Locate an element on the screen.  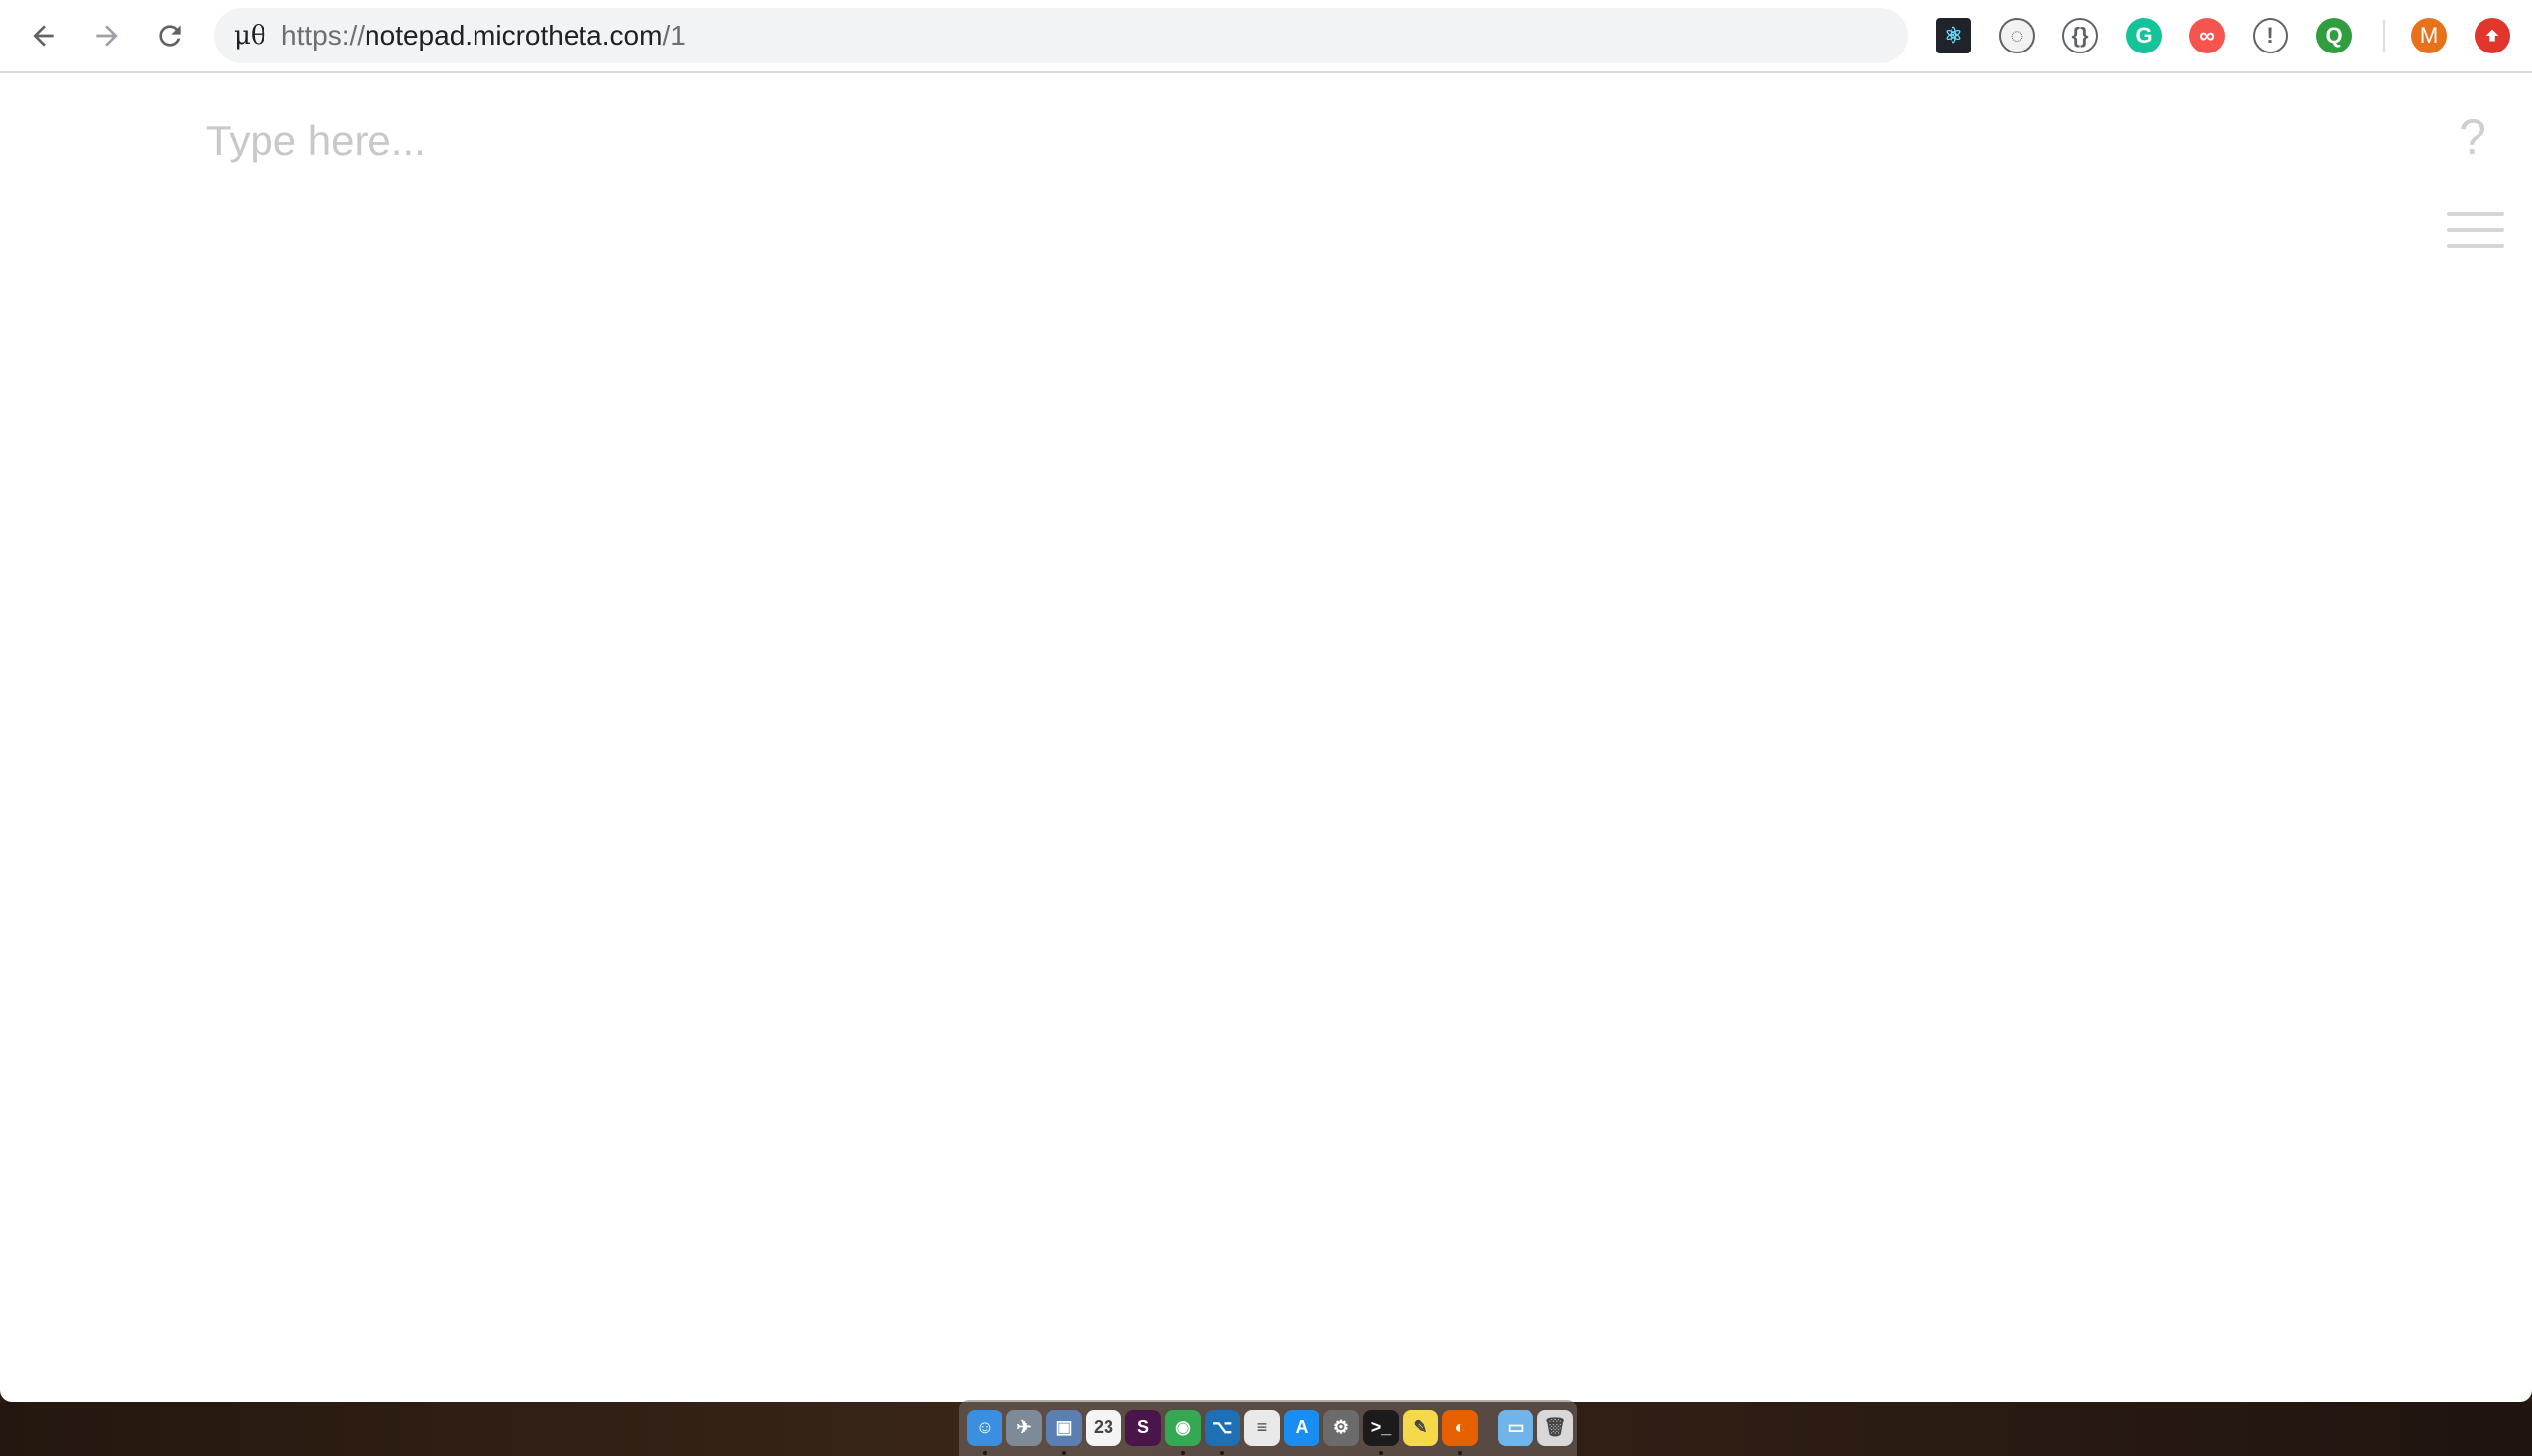
downloads-folder-icon: ▭ is located at coordinates (1516, 1427).